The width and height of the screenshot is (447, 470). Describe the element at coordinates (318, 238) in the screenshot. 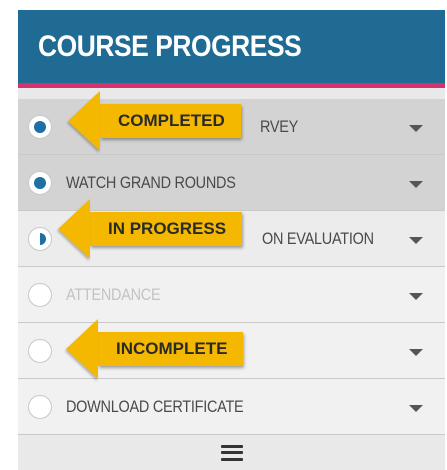

I see `progress-item-label: ON EVALUATION` at that location.